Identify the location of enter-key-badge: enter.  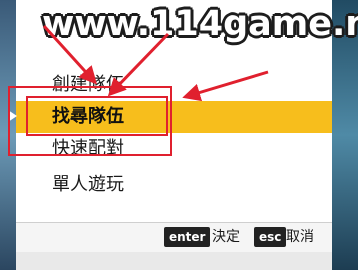
(187, 237).